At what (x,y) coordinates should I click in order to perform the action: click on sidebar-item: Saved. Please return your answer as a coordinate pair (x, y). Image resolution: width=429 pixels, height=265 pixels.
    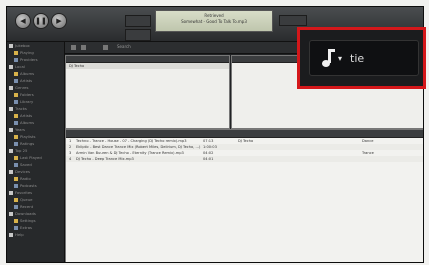
    Looking at the image, I should click on (35, 164).